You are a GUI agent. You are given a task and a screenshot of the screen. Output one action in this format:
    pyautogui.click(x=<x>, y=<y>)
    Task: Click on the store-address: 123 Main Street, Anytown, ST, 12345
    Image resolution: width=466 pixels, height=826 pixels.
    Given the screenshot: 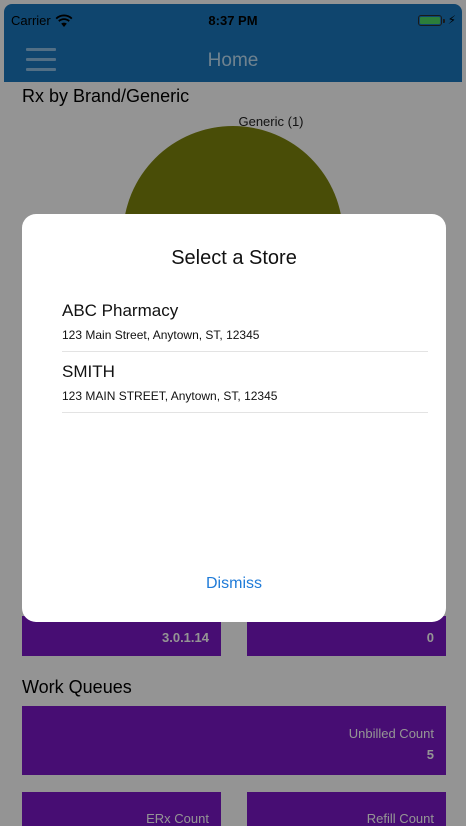 What is the action you would take?
    pyautogui.click(x=161, y=335)
    